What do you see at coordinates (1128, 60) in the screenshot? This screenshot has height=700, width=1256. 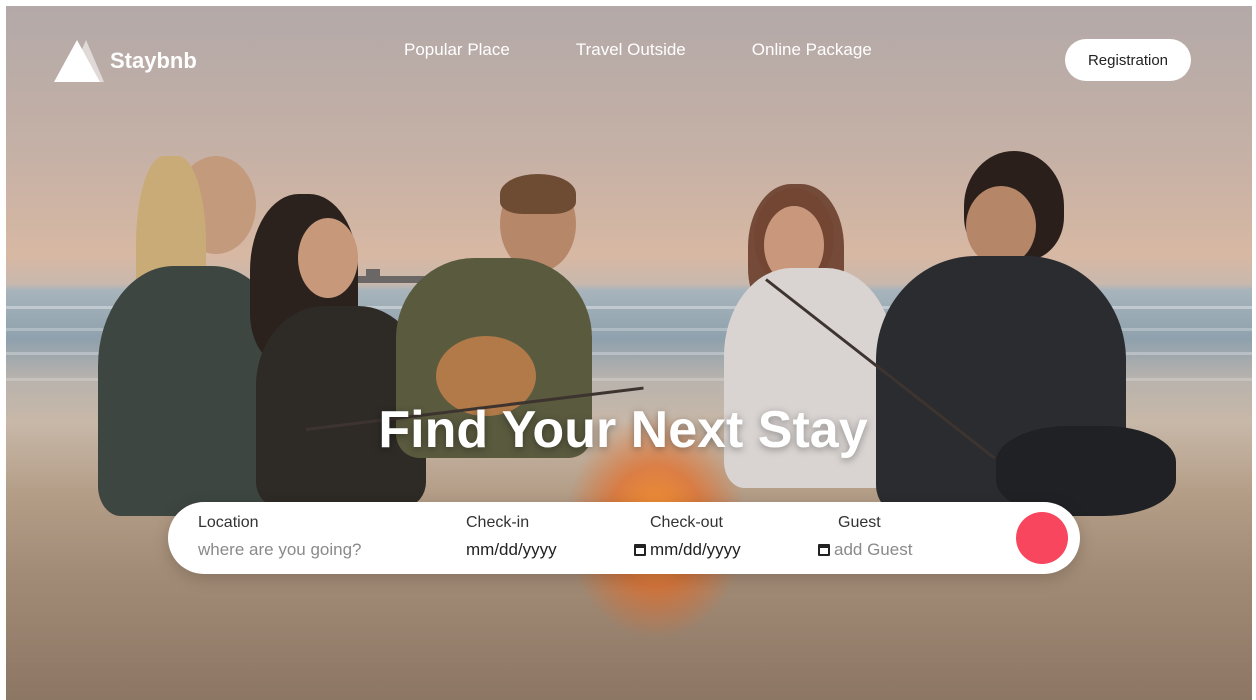 I see `registration-button: Registration` at bounding box center [1128, 60].